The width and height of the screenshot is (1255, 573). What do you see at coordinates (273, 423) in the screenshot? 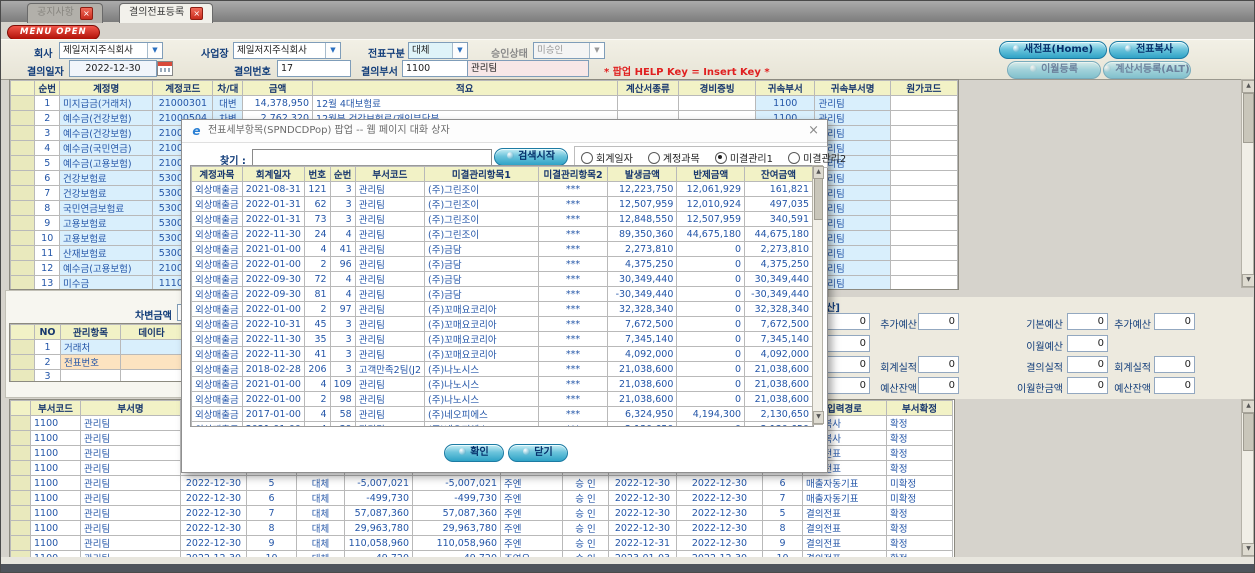
I see `grid-cell: 2021-01-00` at bounding box center [273, 423].